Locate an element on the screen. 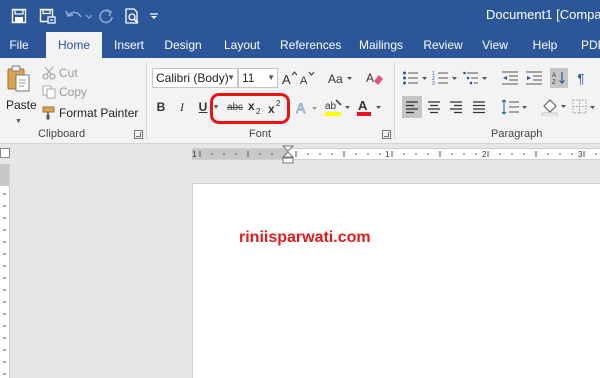 This screenshot has height=378, width=600. tab-layout: Layout is located at coordinates (242, 45).